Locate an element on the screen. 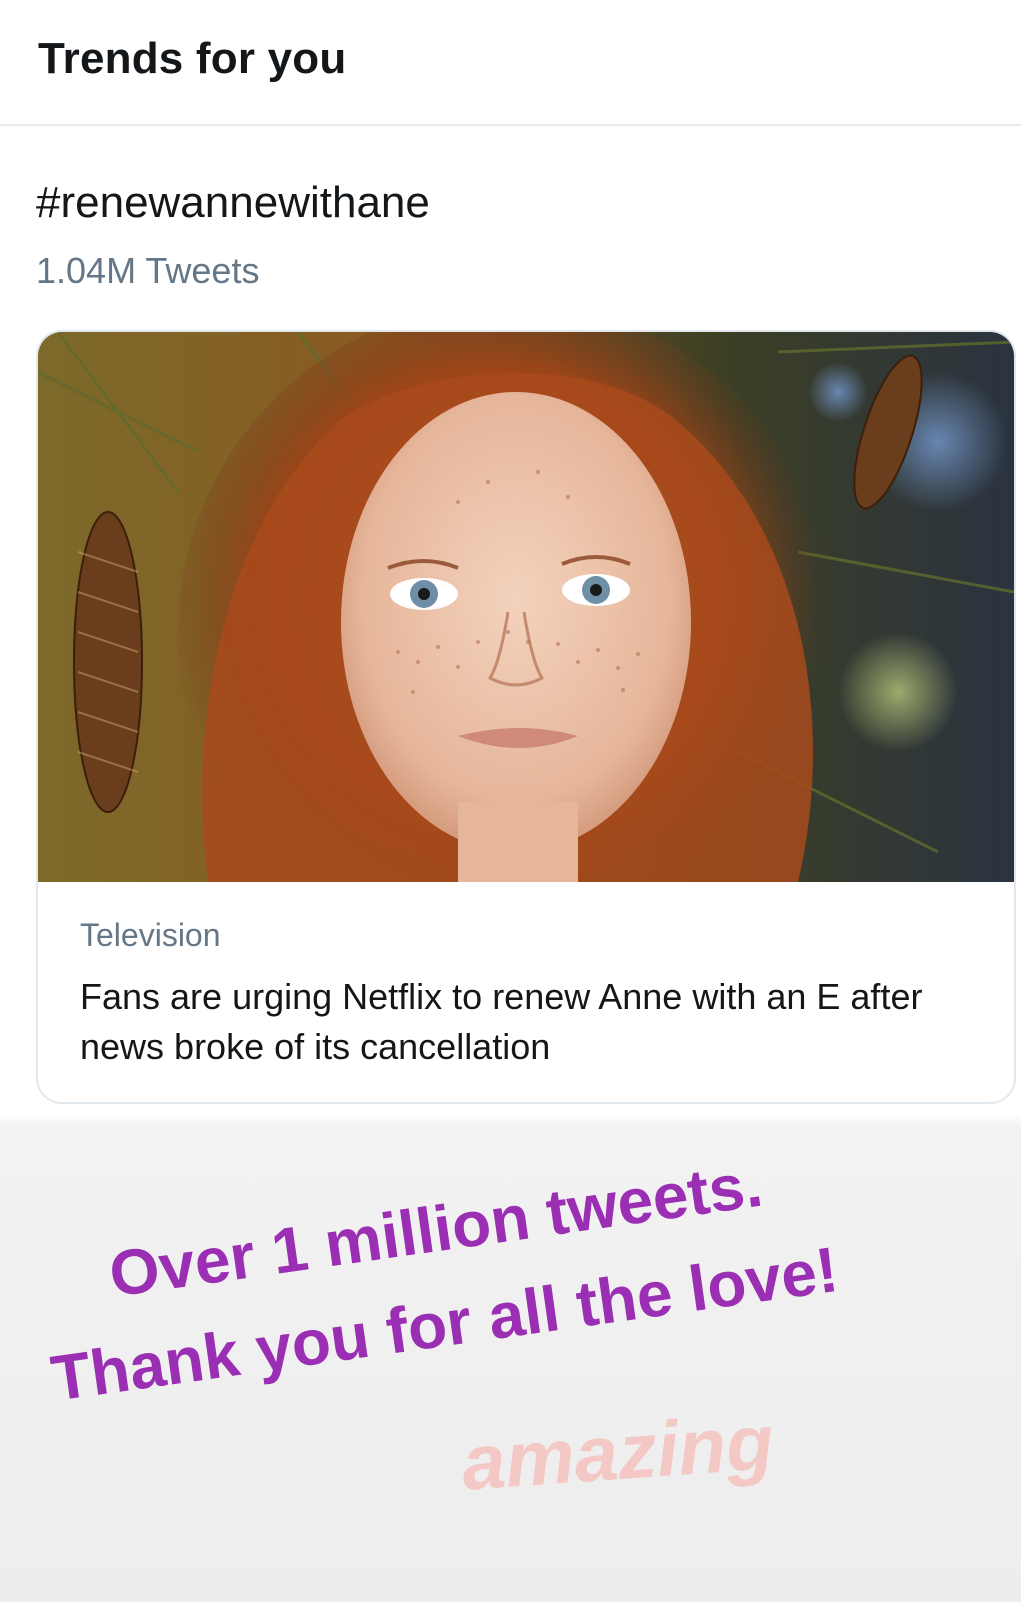 The width and height of the screenshot is (1021, 1602). card-category: Television is located at coordinates (150, 935).